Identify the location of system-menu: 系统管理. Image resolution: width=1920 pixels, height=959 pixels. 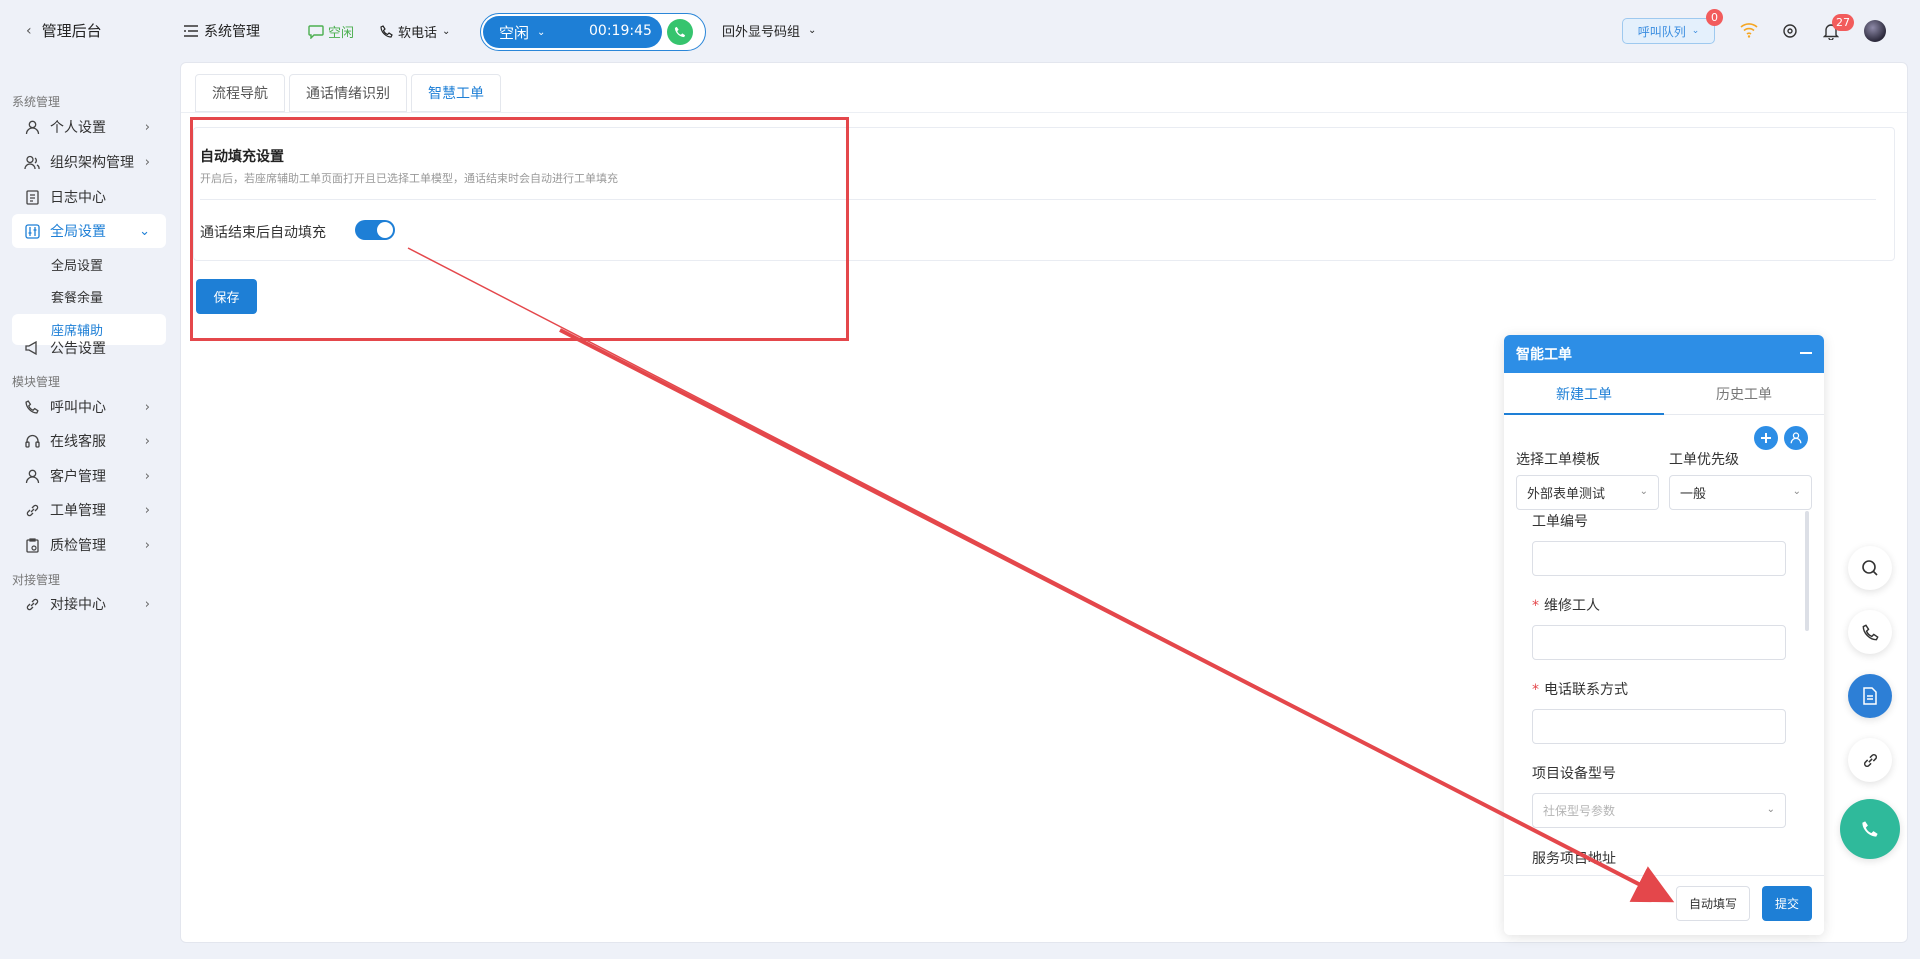
(222, 31).